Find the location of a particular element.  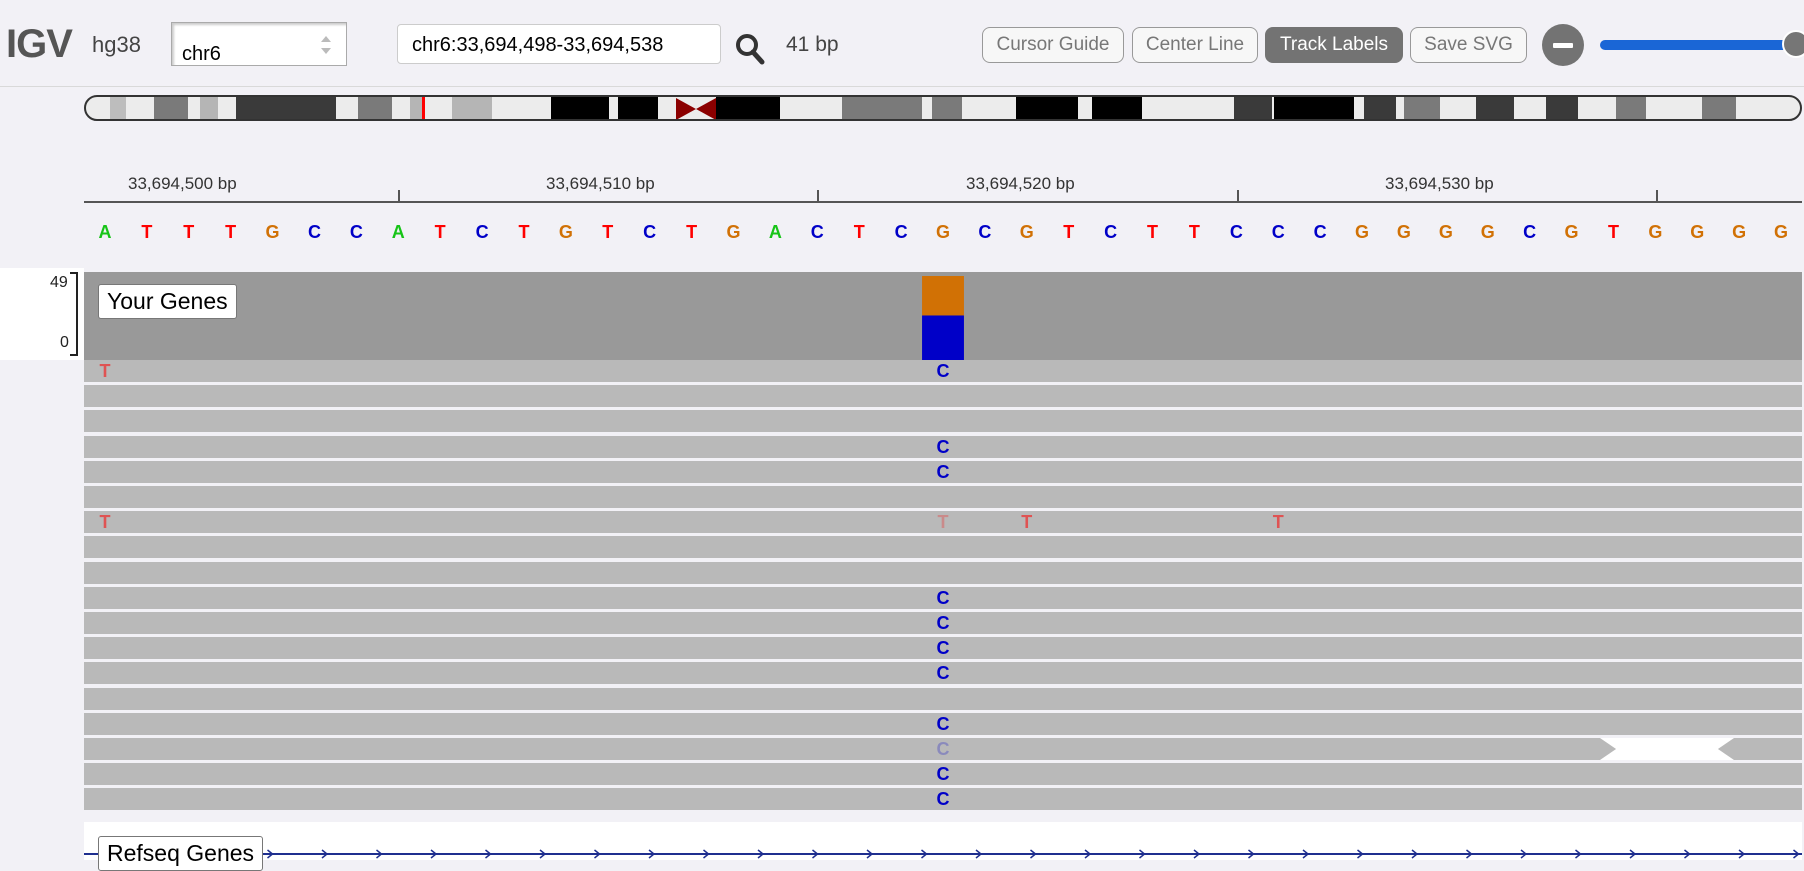

coverage-track is located at coordinates (943, 314).